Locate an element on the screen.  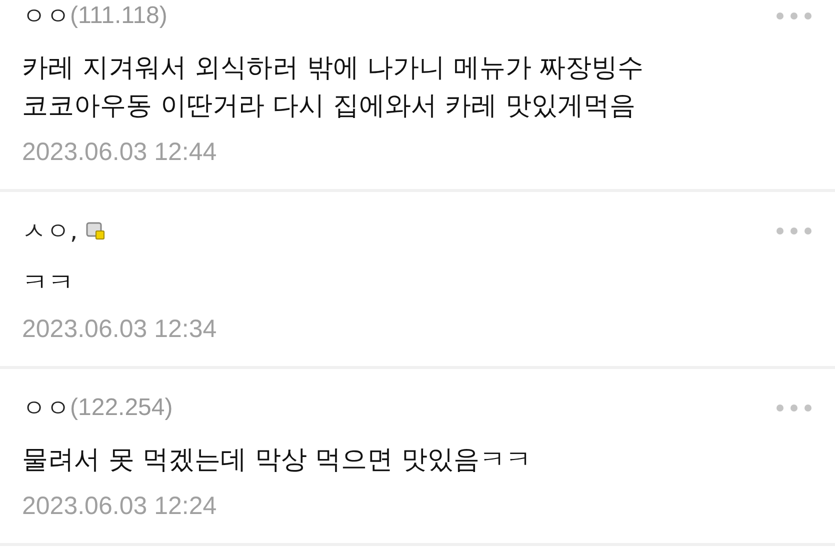
comment-text: 물려서 못 먹겠는데 막상 먹으면 맛있음ㅋㅋ is located at coordinates (277, 460).